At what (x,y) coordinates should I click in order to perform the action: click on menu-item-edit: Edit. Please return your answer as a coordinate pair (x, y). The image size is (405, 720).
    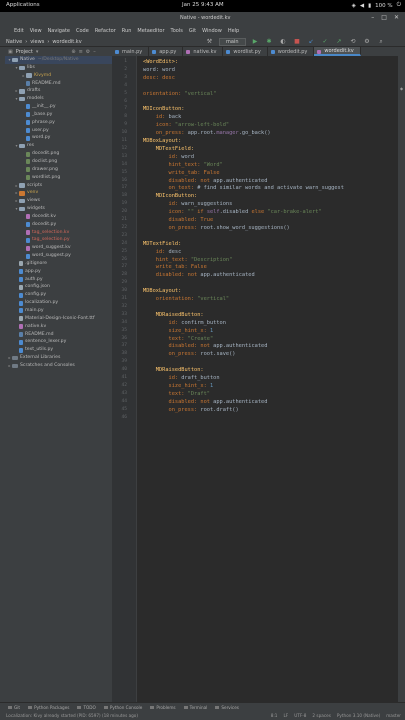
    Looking at the image, I should click on (19, 31).